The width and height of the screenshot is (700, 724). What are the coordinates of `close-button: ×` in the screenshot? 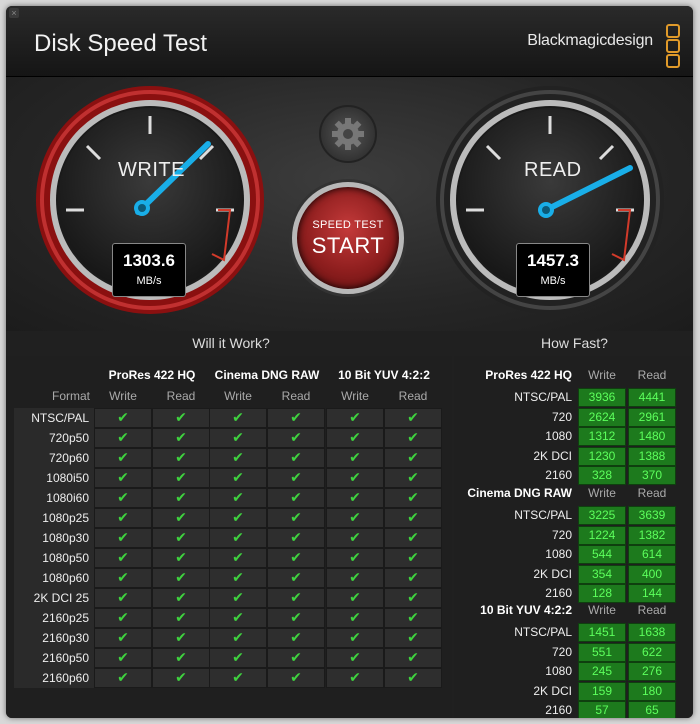 It's located at (14, 13).